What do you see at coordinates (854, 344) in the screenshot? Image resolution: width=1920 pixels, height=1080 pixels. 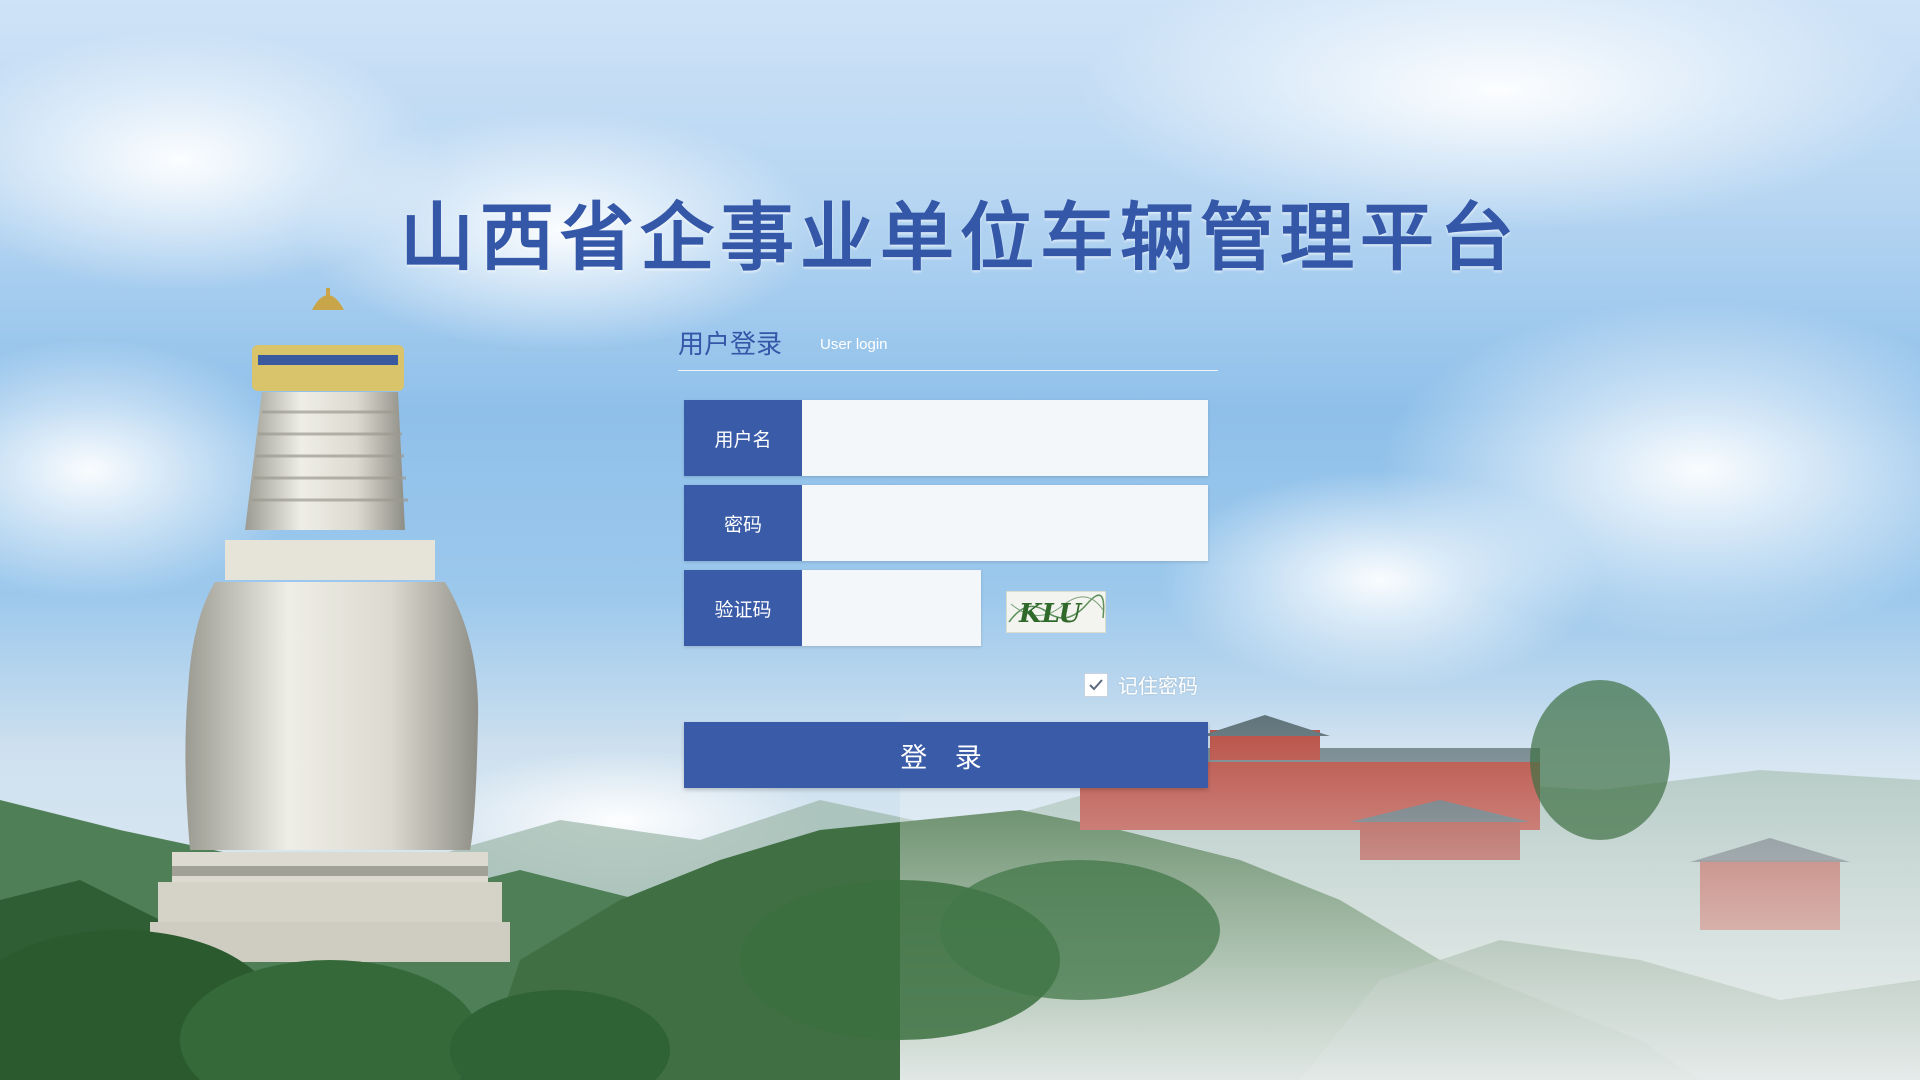 I see `login-subheading: User login` at bounding box center [854, 344].